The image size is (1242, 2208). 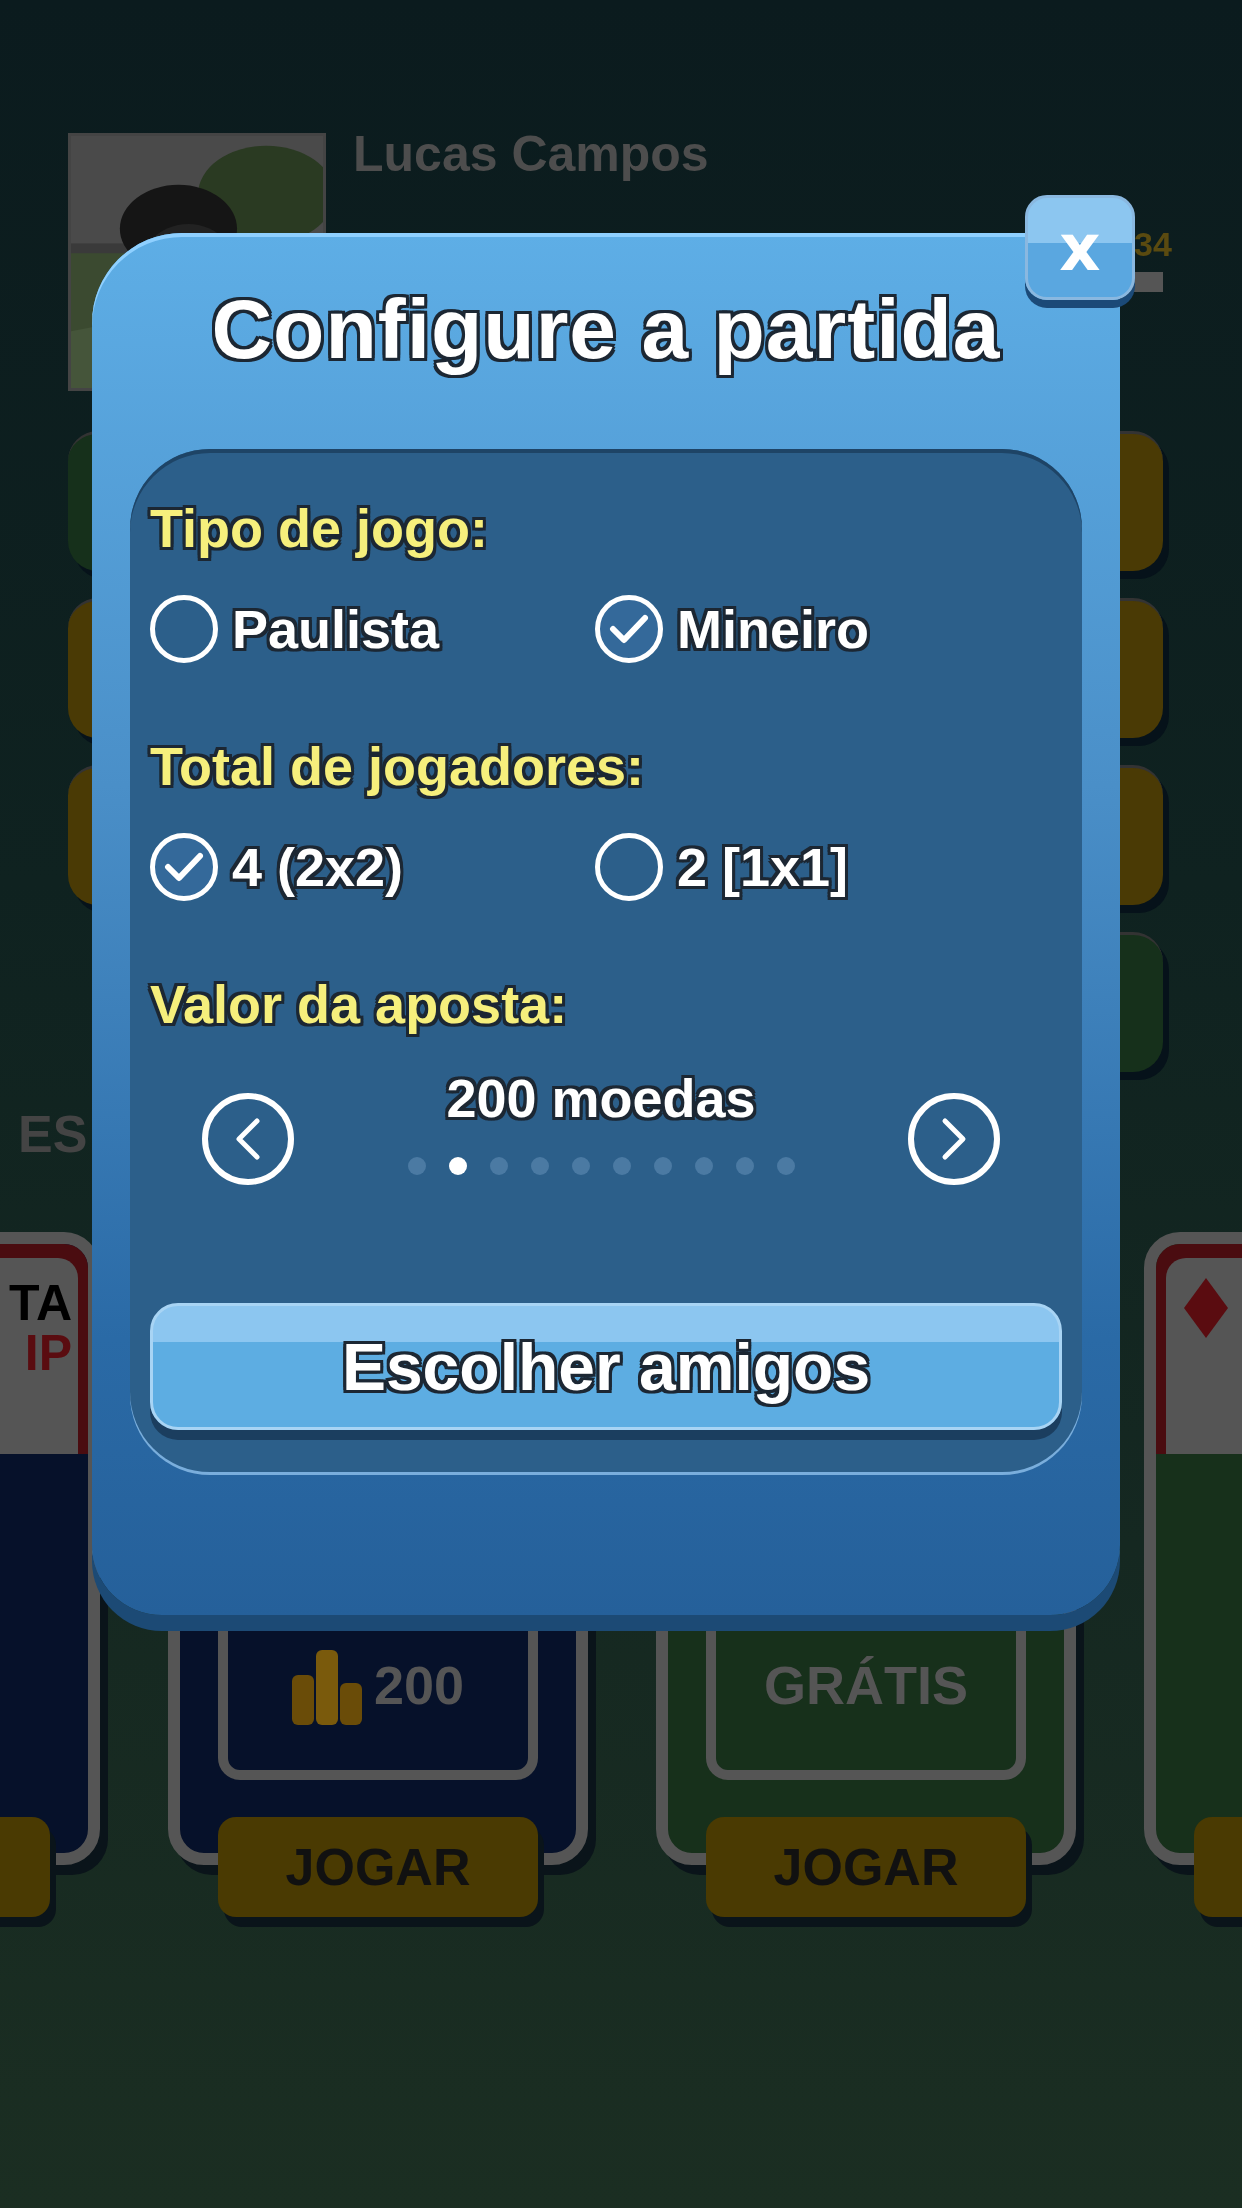 What do you see at coordinates (359, 1004) in the screenshot?
I see `group-label: Valor da aposta:` at bounding box center [359, 1004].